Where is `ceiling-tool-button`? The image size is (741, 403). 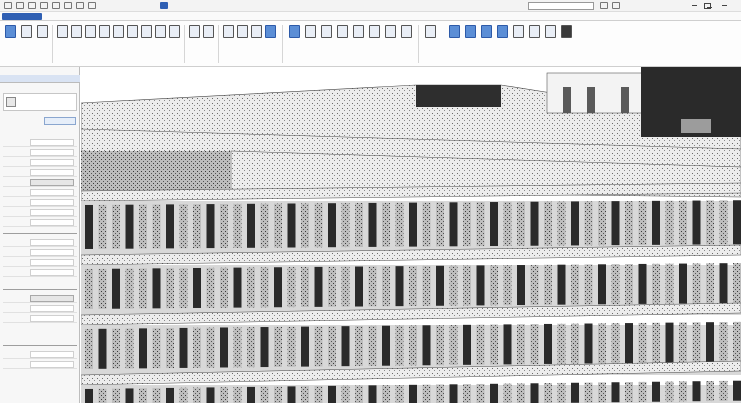 ceiling-tool-button is located at coordinates (118, 39).